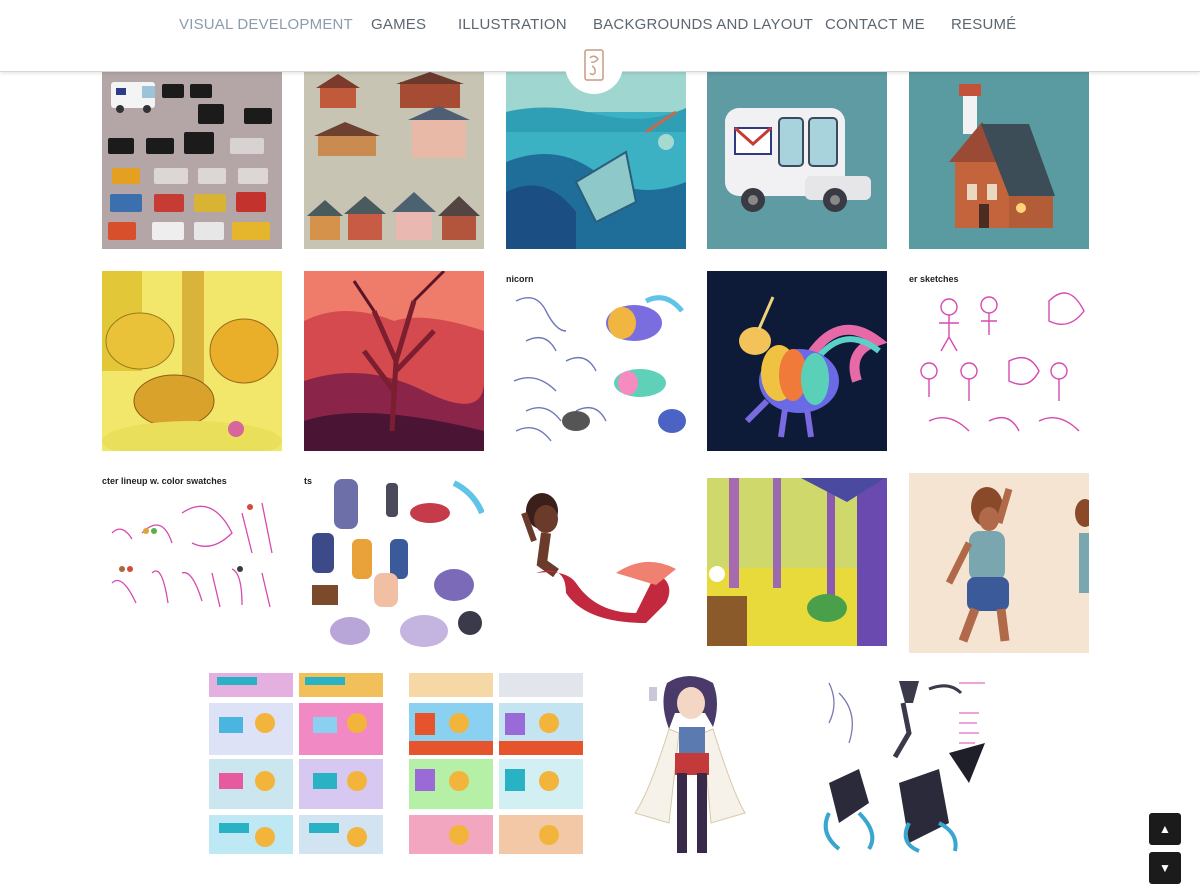  I want to click on gallery-tile-sunken-ship-sea, so click(596, 160).